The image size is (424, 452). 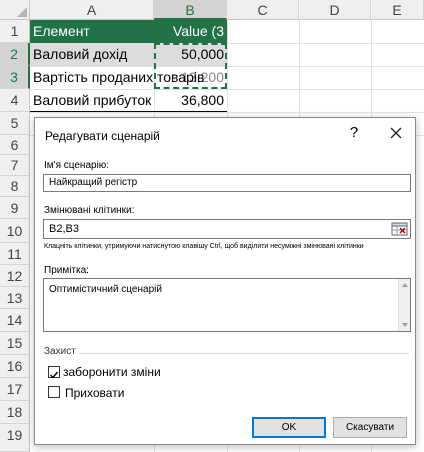 What do you see at coordinates (15, 276) in the screenshot?
I see `row-header-12: 12` at bounding box center [15, 276].